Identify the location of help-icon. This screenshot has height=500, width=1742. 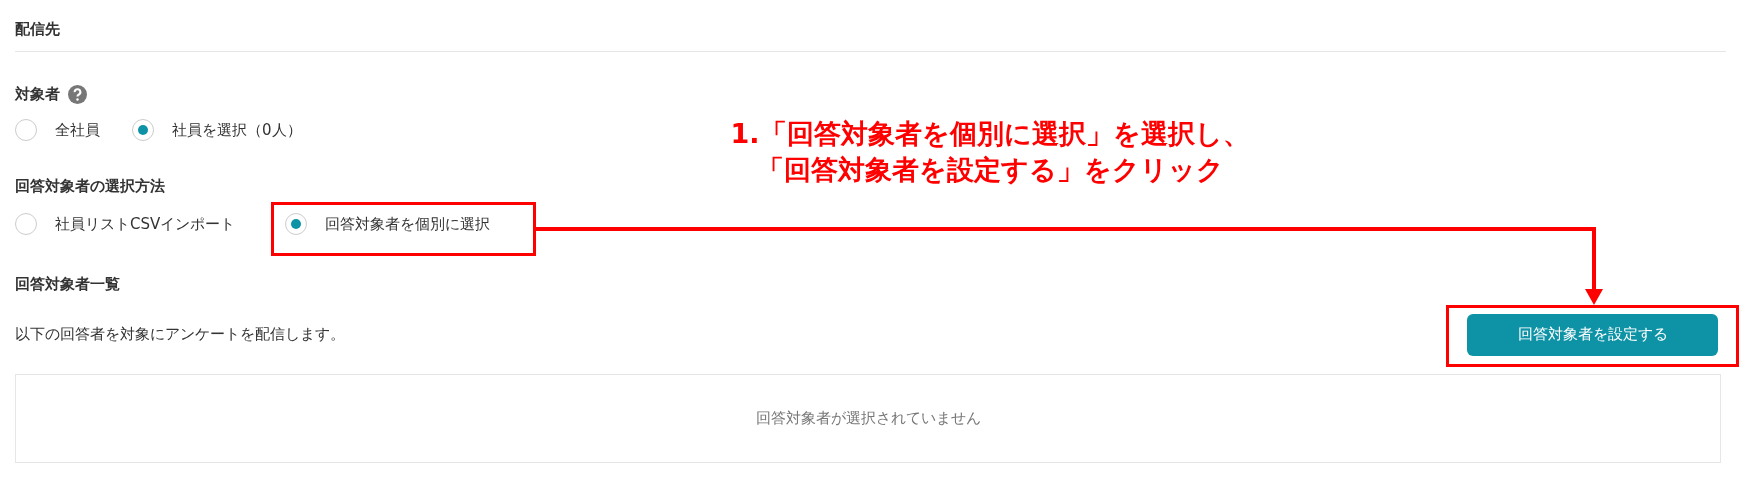
(77, 94).